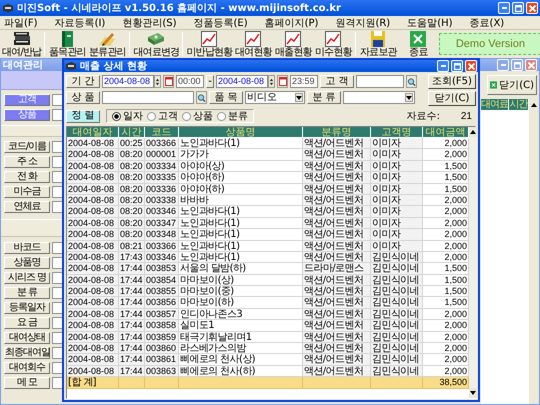 The image size is (540, 405). I want to click on field-label-button: 코드/이름, so click(27, 147).